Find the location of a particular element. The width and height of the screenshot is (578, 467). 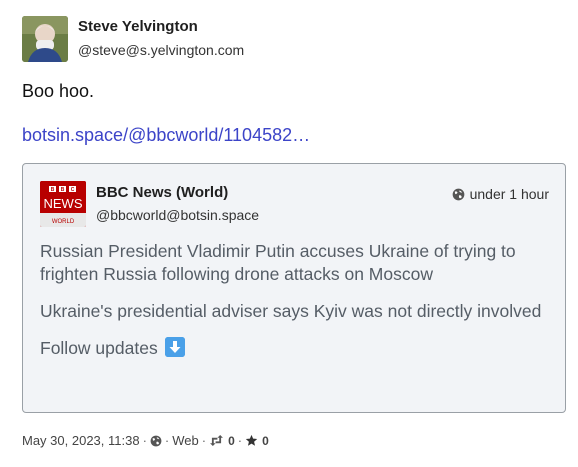

author-name: Steve Yelvington is located at coordinates (161, 27).